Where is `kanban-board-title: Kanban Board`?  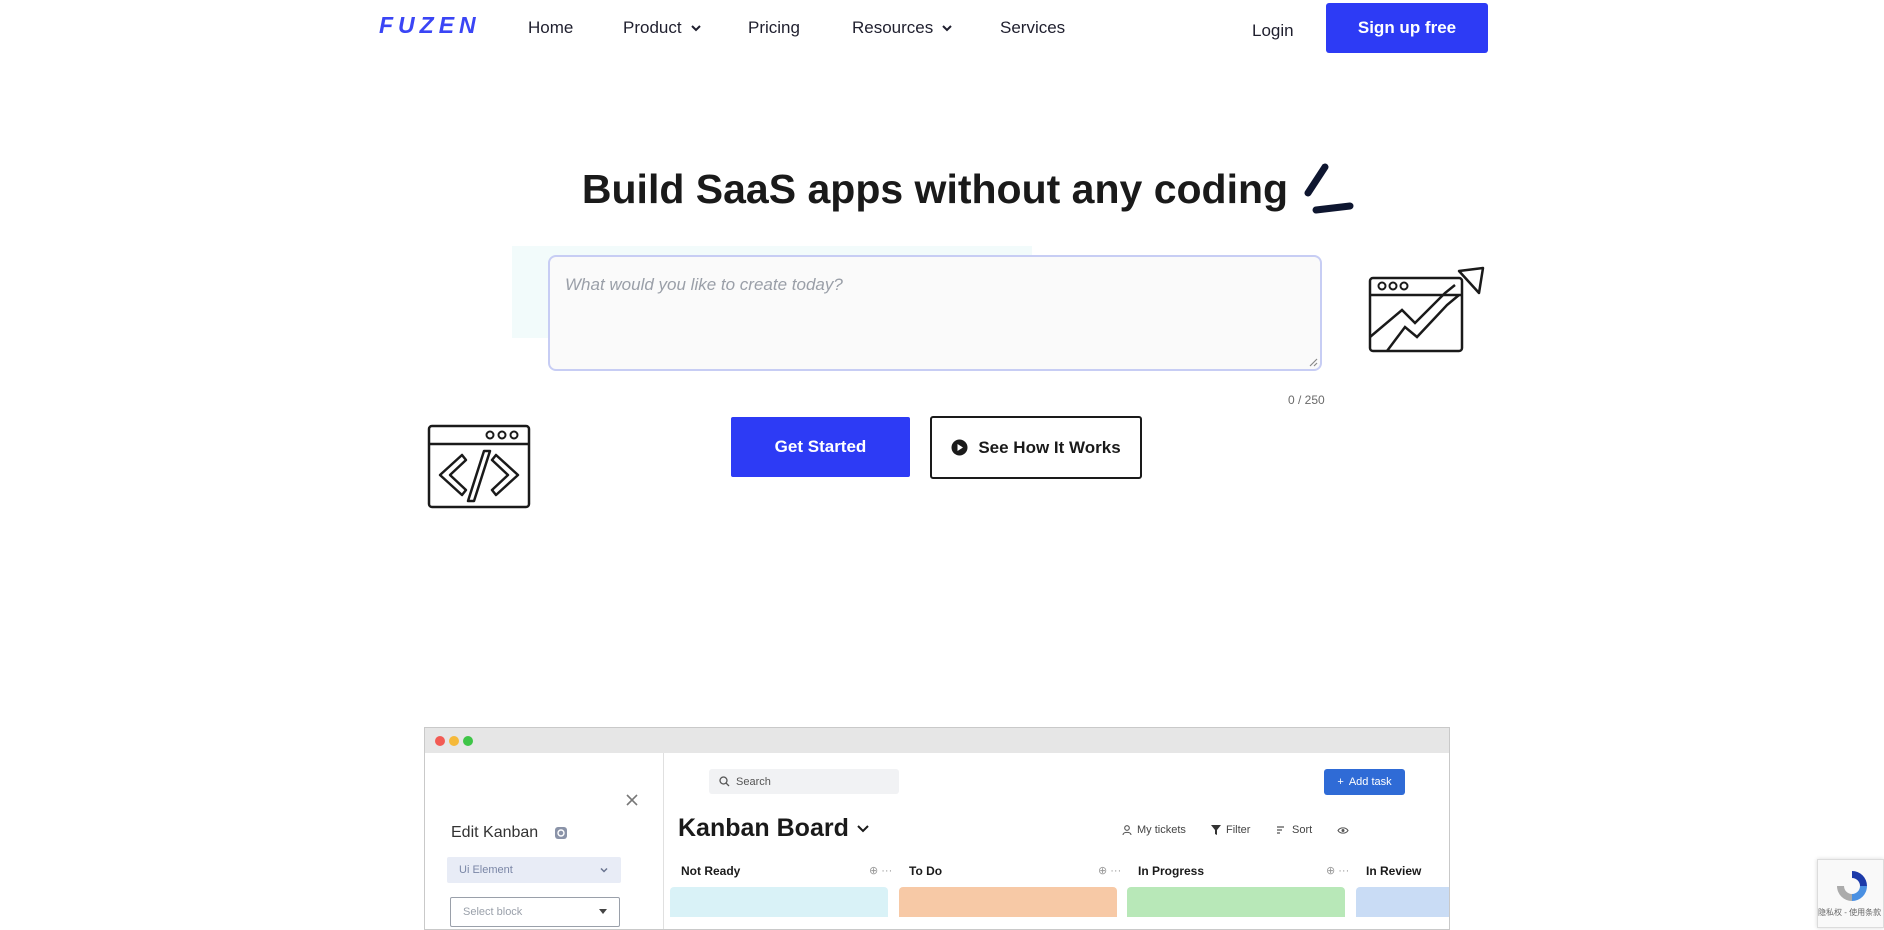 kanban-board-title: Kanban Board is located at coordinates (773, 828).